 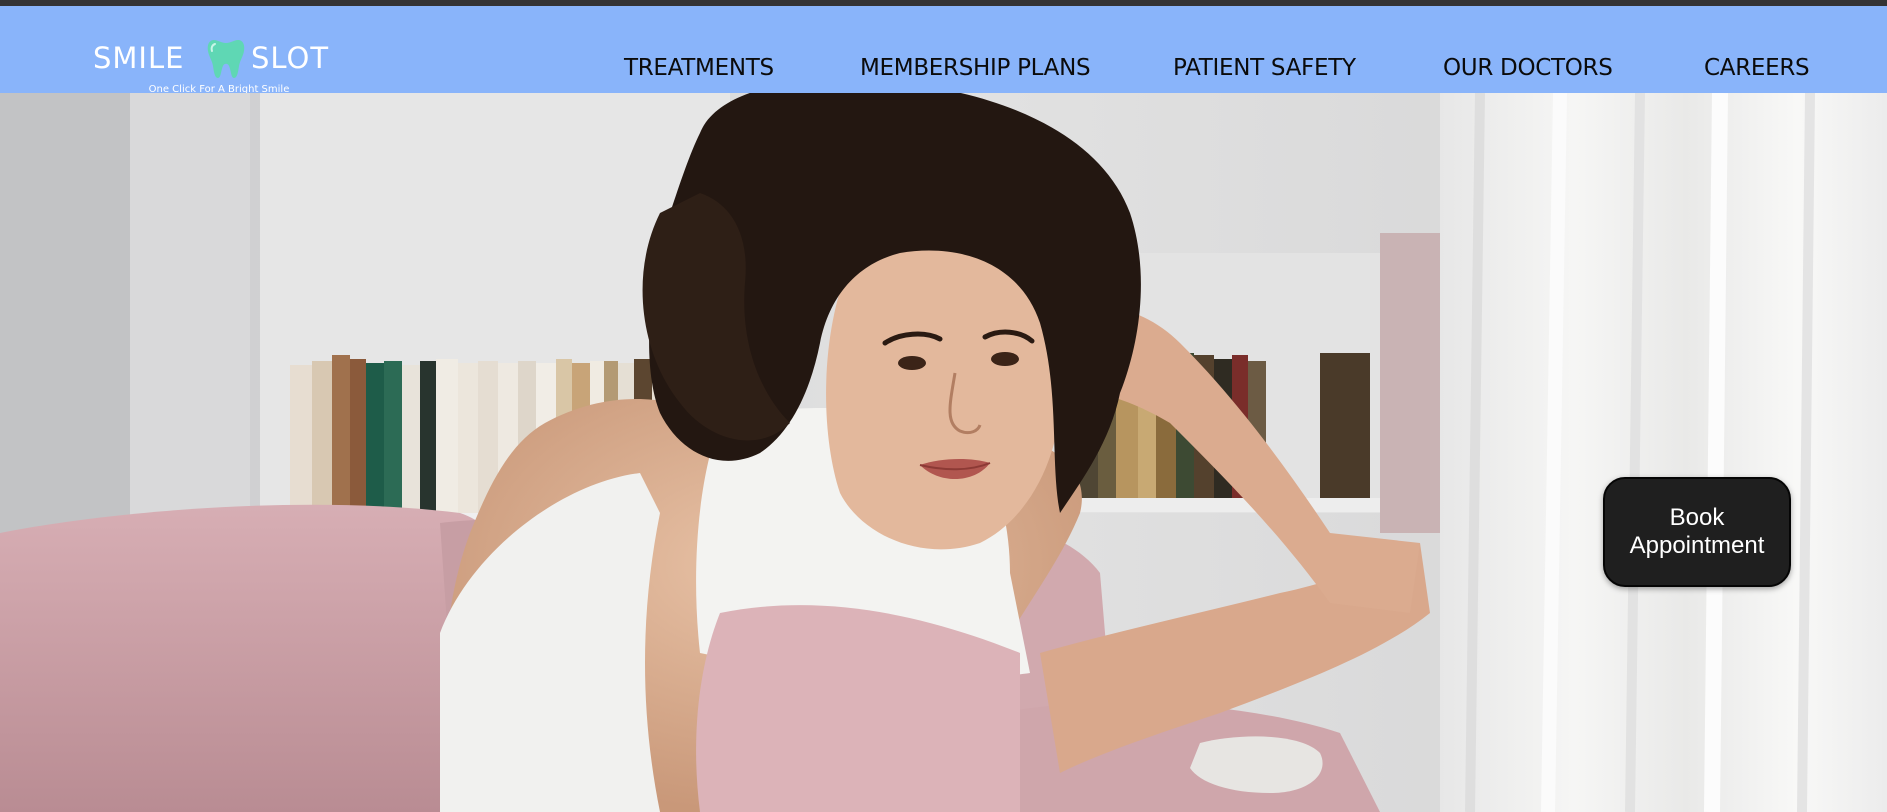 I want to click on nav-treatments: TREATMENTS, so click(x=699, y=68).